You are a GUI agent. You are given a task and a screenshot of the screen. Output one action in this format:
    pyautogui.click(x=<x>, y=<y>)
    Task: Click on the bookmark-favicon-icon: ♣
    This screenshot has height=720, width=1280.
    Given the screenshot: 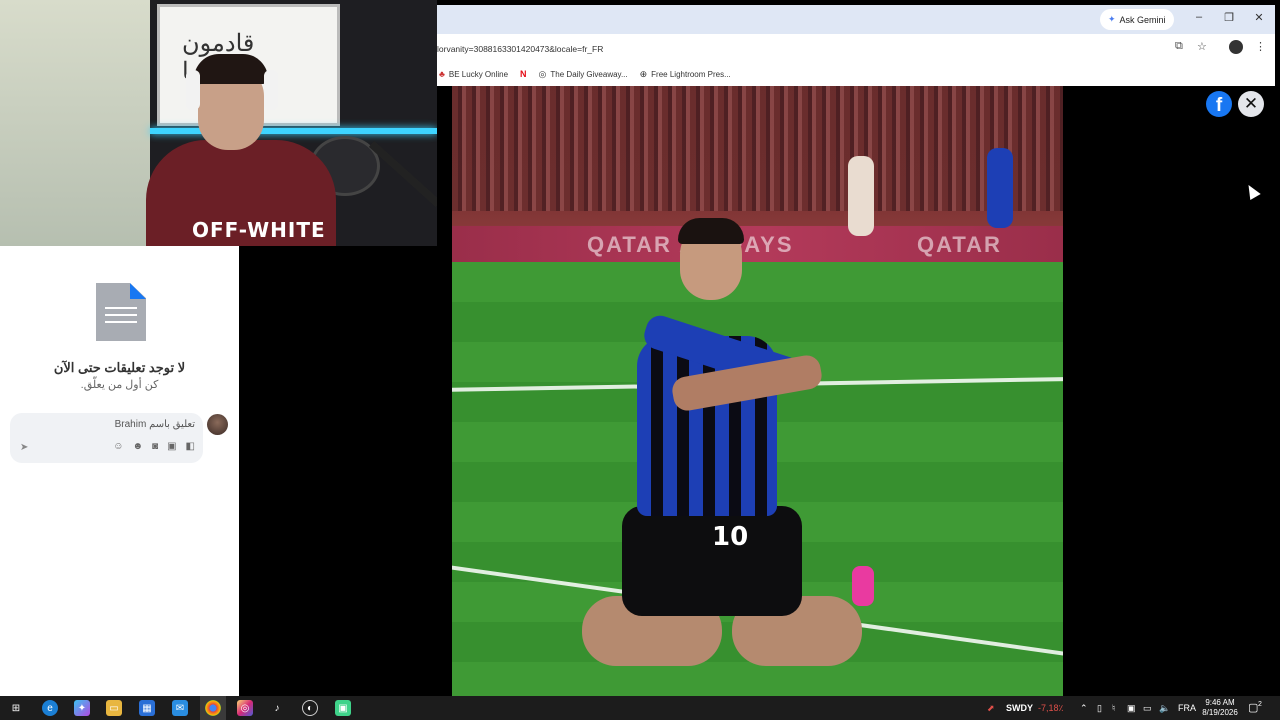 What is the action you would take?
    pyautogui.click(x=442, y=74)
    